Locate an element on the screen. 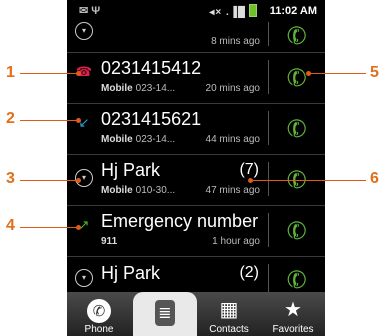 The width and height of the screenshot is (392, 336). callout-label-4: 4 is located at coordinates (10, 225).